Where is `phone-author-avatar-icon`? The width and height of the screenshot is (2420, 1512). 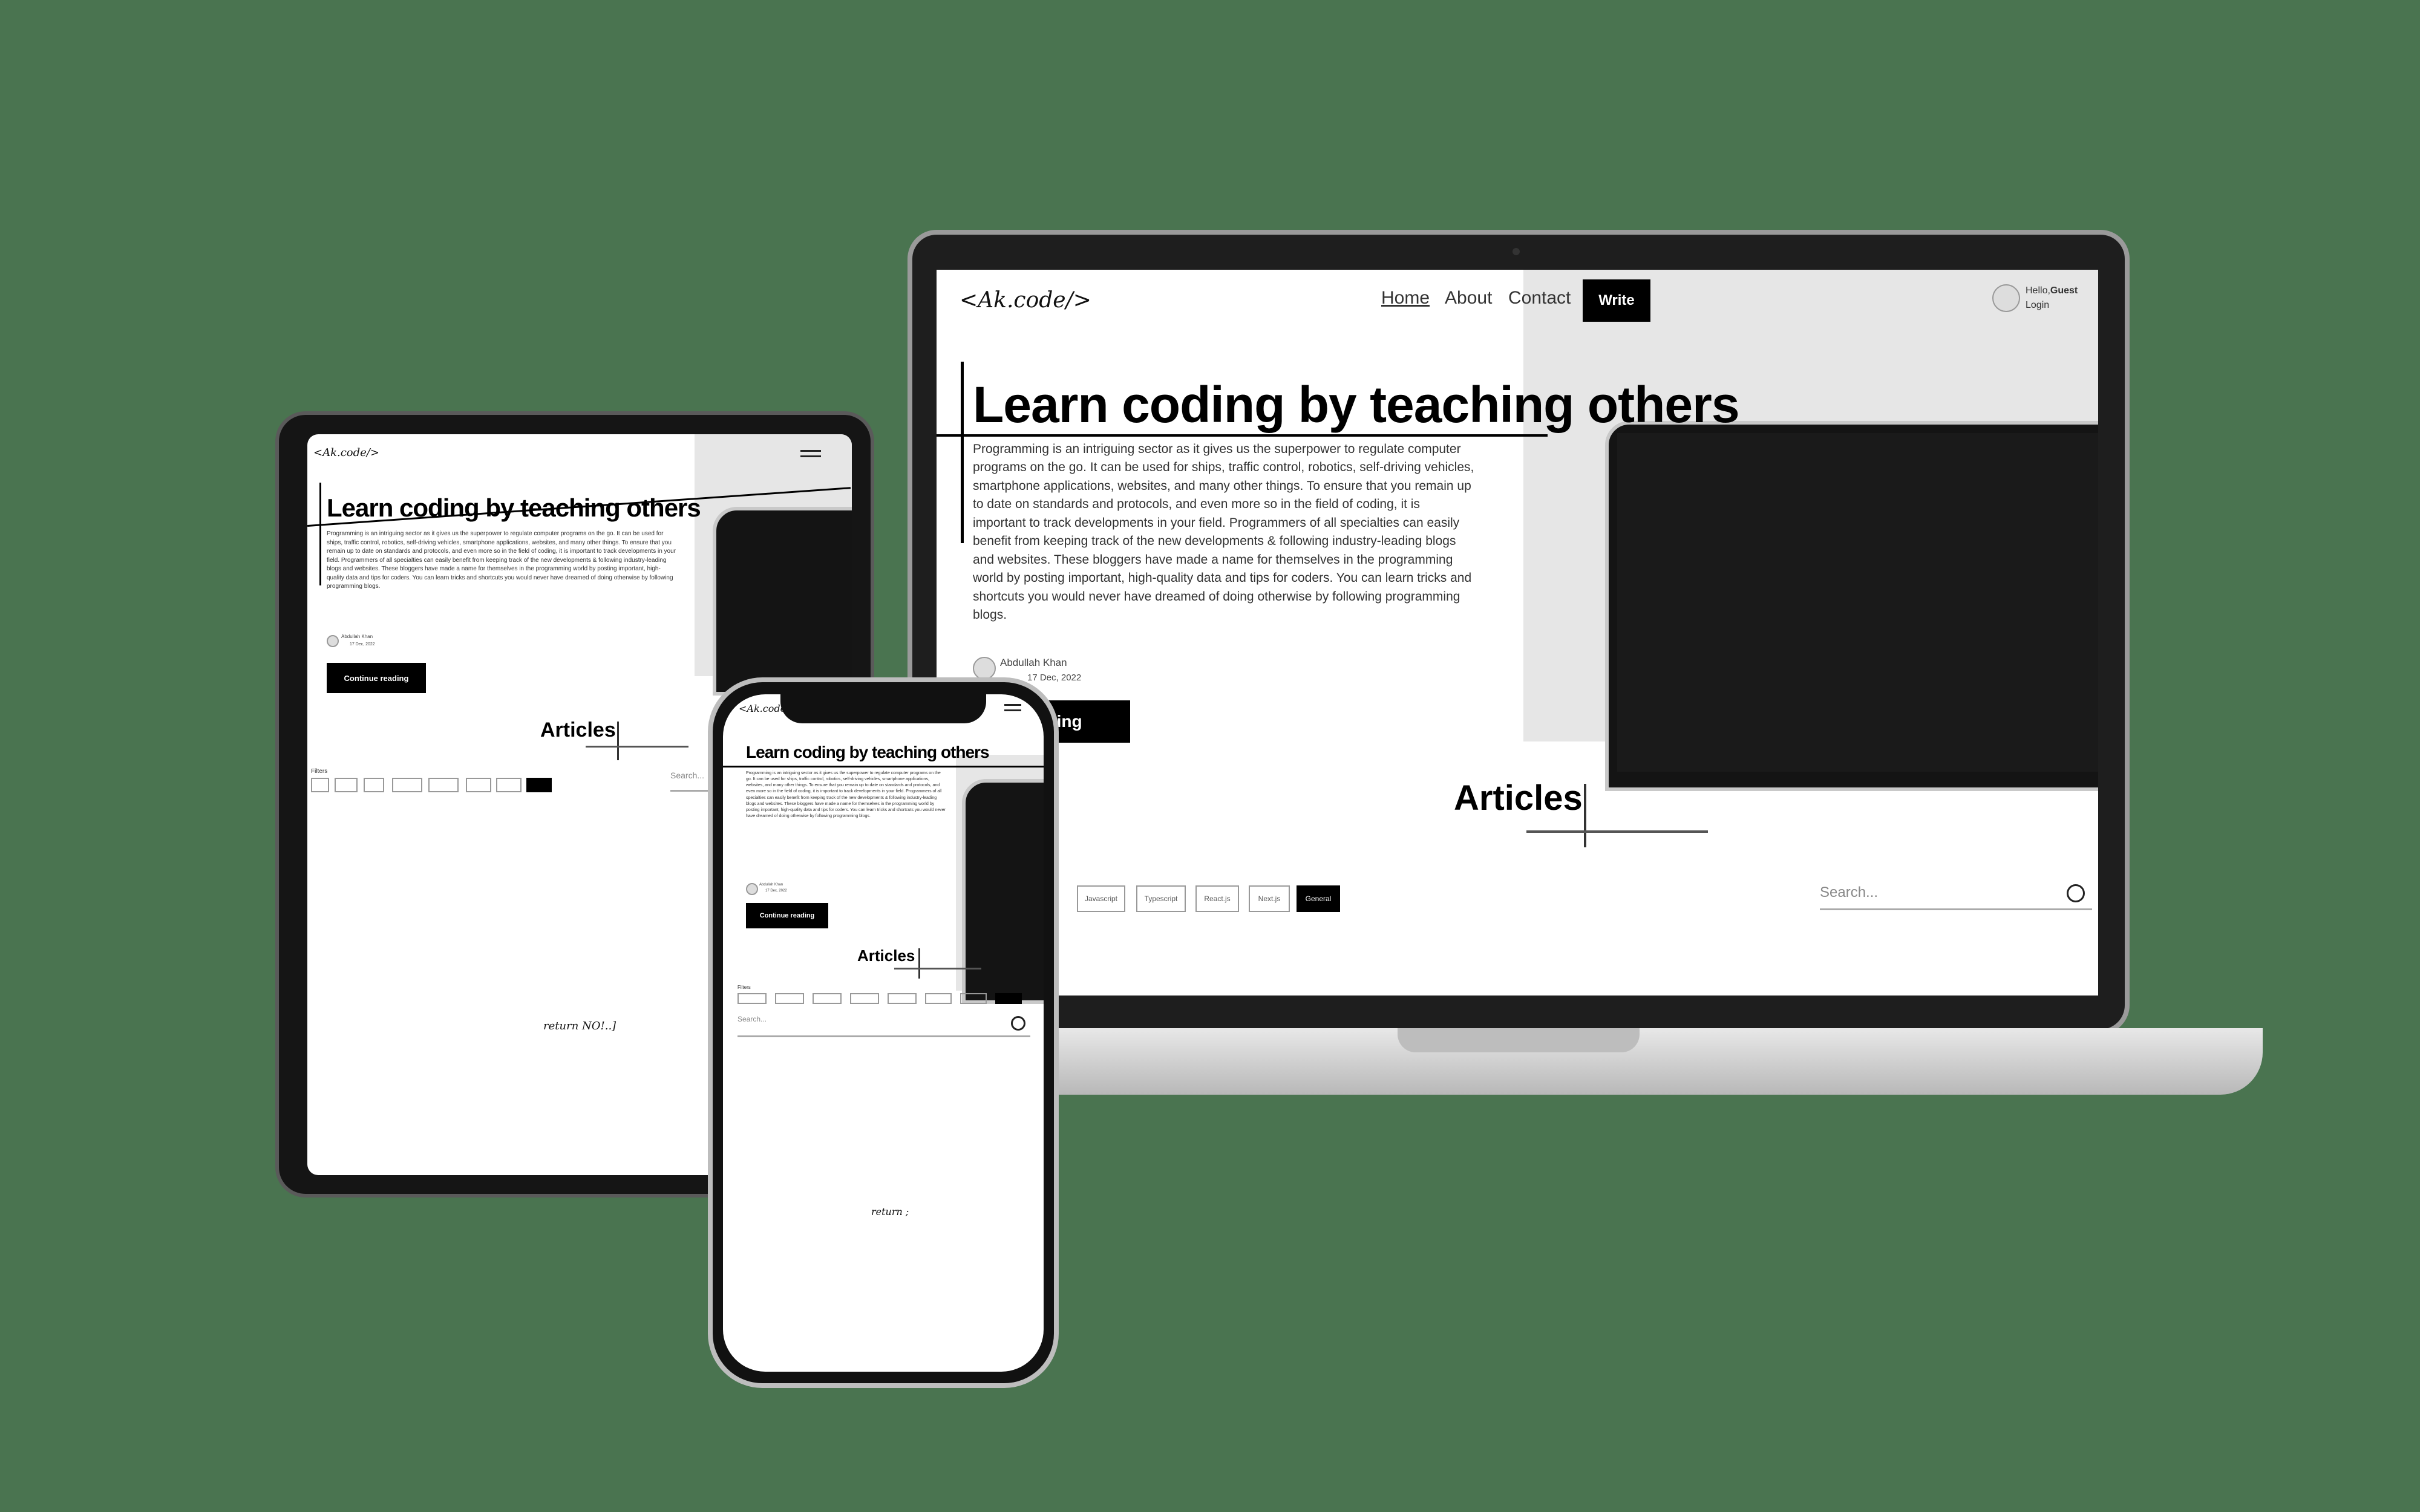
phone-author-avatar-icon is located at coordinates (752, 889).